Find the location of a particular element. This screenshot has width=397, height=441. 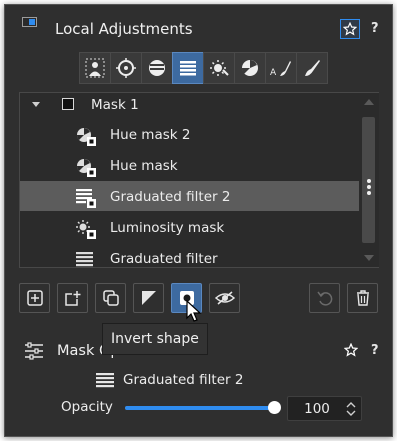

list-item: Luminosity mask is located at coordinates (189, 227).